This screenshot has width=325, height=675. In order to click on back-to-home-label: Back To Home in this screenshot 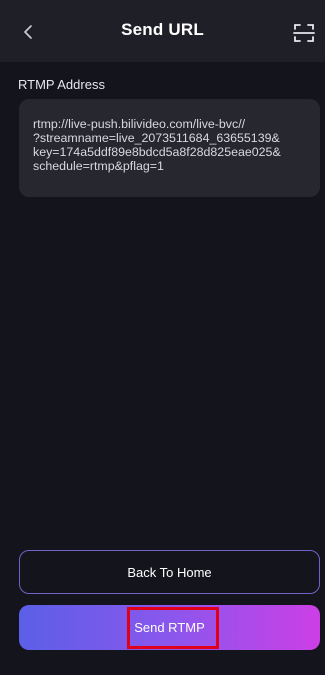, I will do `click(169, 572)`.